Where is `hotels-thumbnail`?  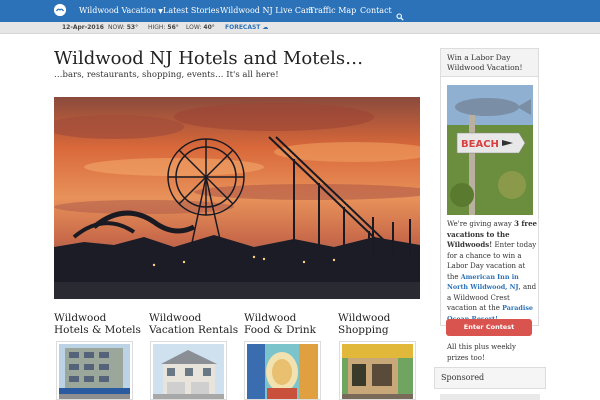
hotels-thumbnail is located at coordinates (94, 370).